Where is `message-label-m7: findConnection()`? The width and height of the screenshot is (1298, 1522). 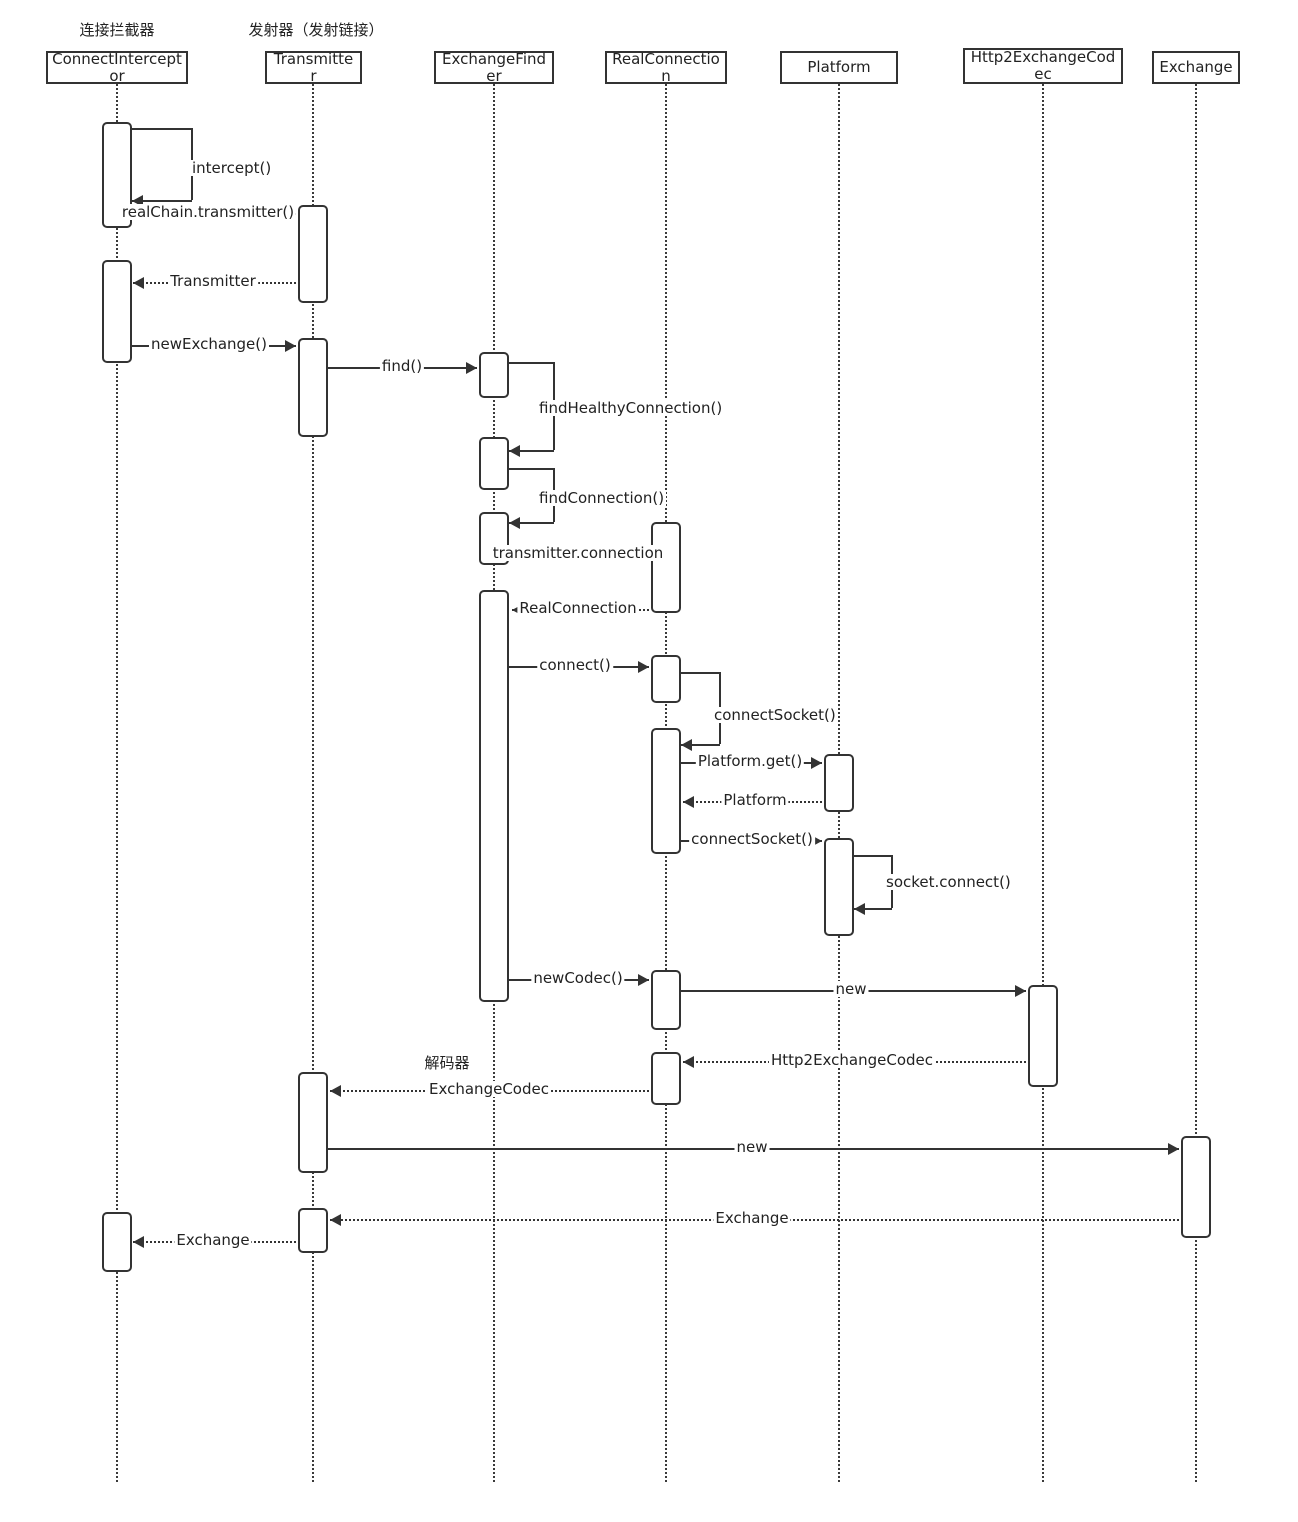
message-label-m7: findConnection() is located at coordinates (602, 498).